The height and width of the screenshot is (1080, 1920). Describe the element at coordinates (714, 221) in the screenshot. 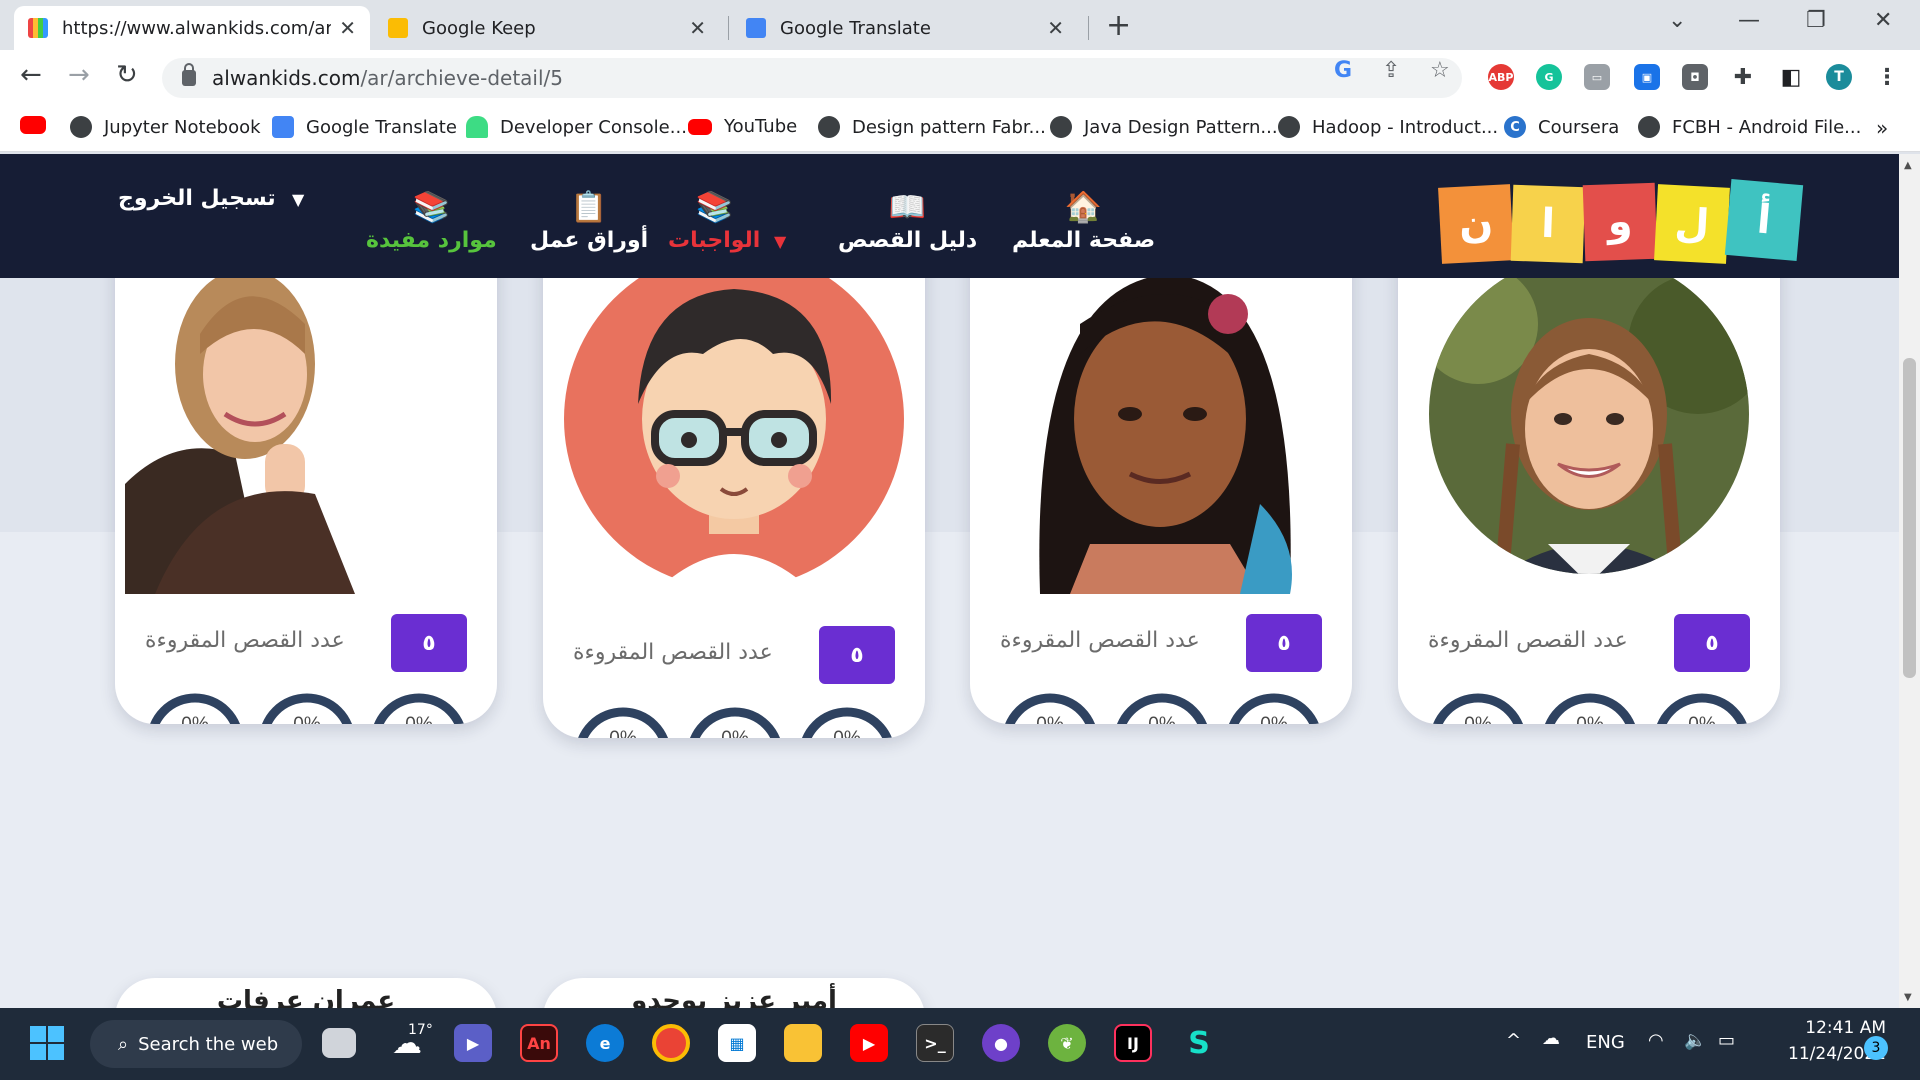

I see `nav-assignments: 📚 الواجبات` at that location.